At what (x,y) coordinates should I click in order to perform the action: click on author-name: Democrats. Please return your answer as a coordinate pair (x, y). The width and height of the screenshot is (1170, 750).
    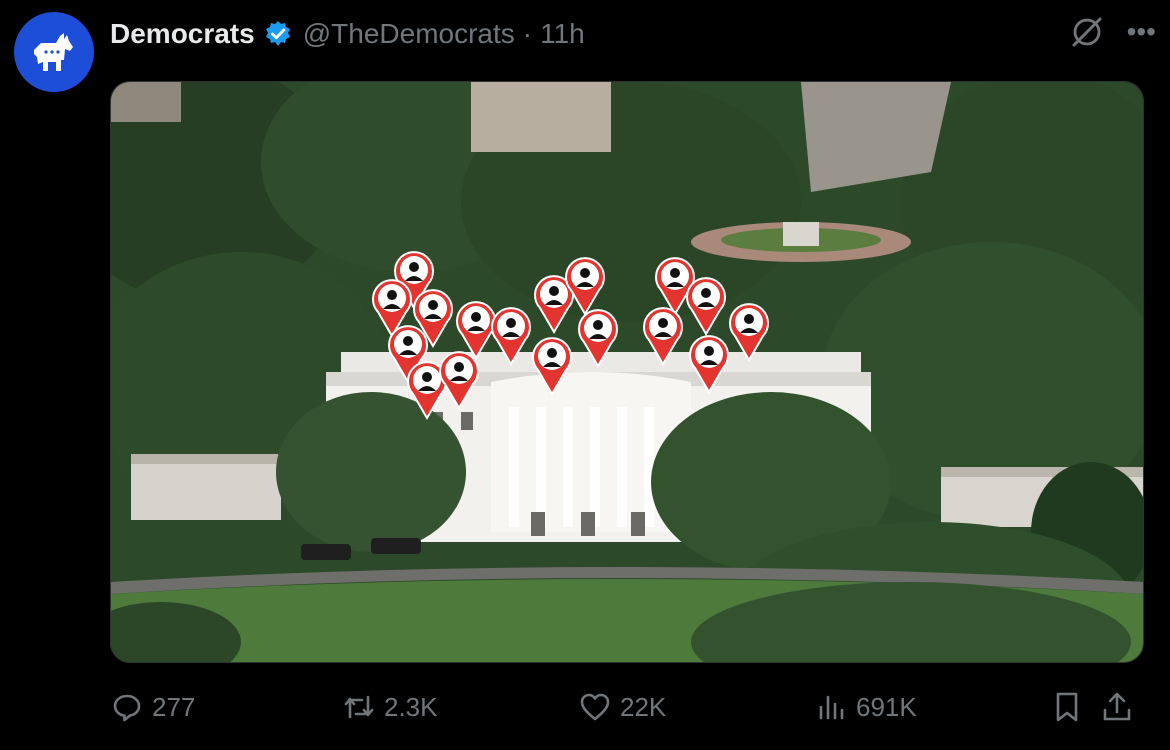
    Looking at the image, I should click on (182, 34).